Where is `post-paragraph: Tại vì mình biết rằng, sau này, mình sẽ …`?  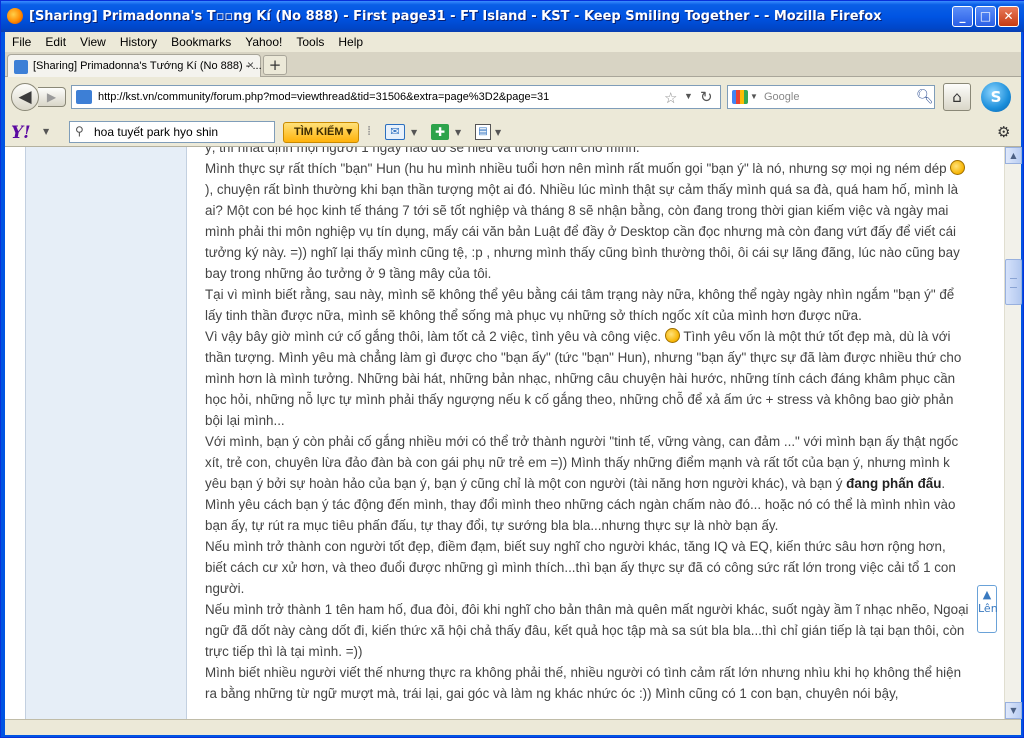
post-paragraph: Tại vì mình biết rằng, sau này, mình sẽ … is located at coordinates (580, 305).